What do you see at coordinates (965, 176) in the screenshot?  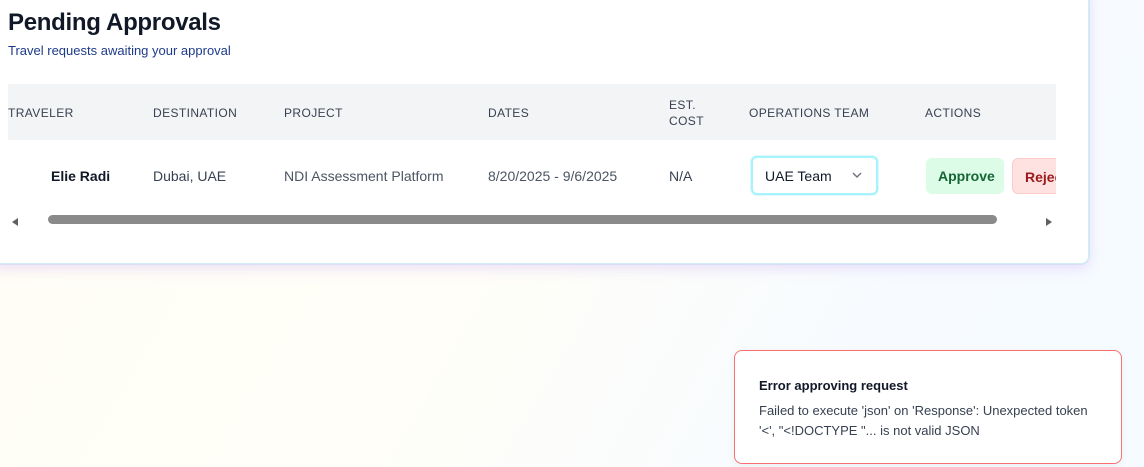 I see `approve-button: Approve` at bounding box center [965, 176].